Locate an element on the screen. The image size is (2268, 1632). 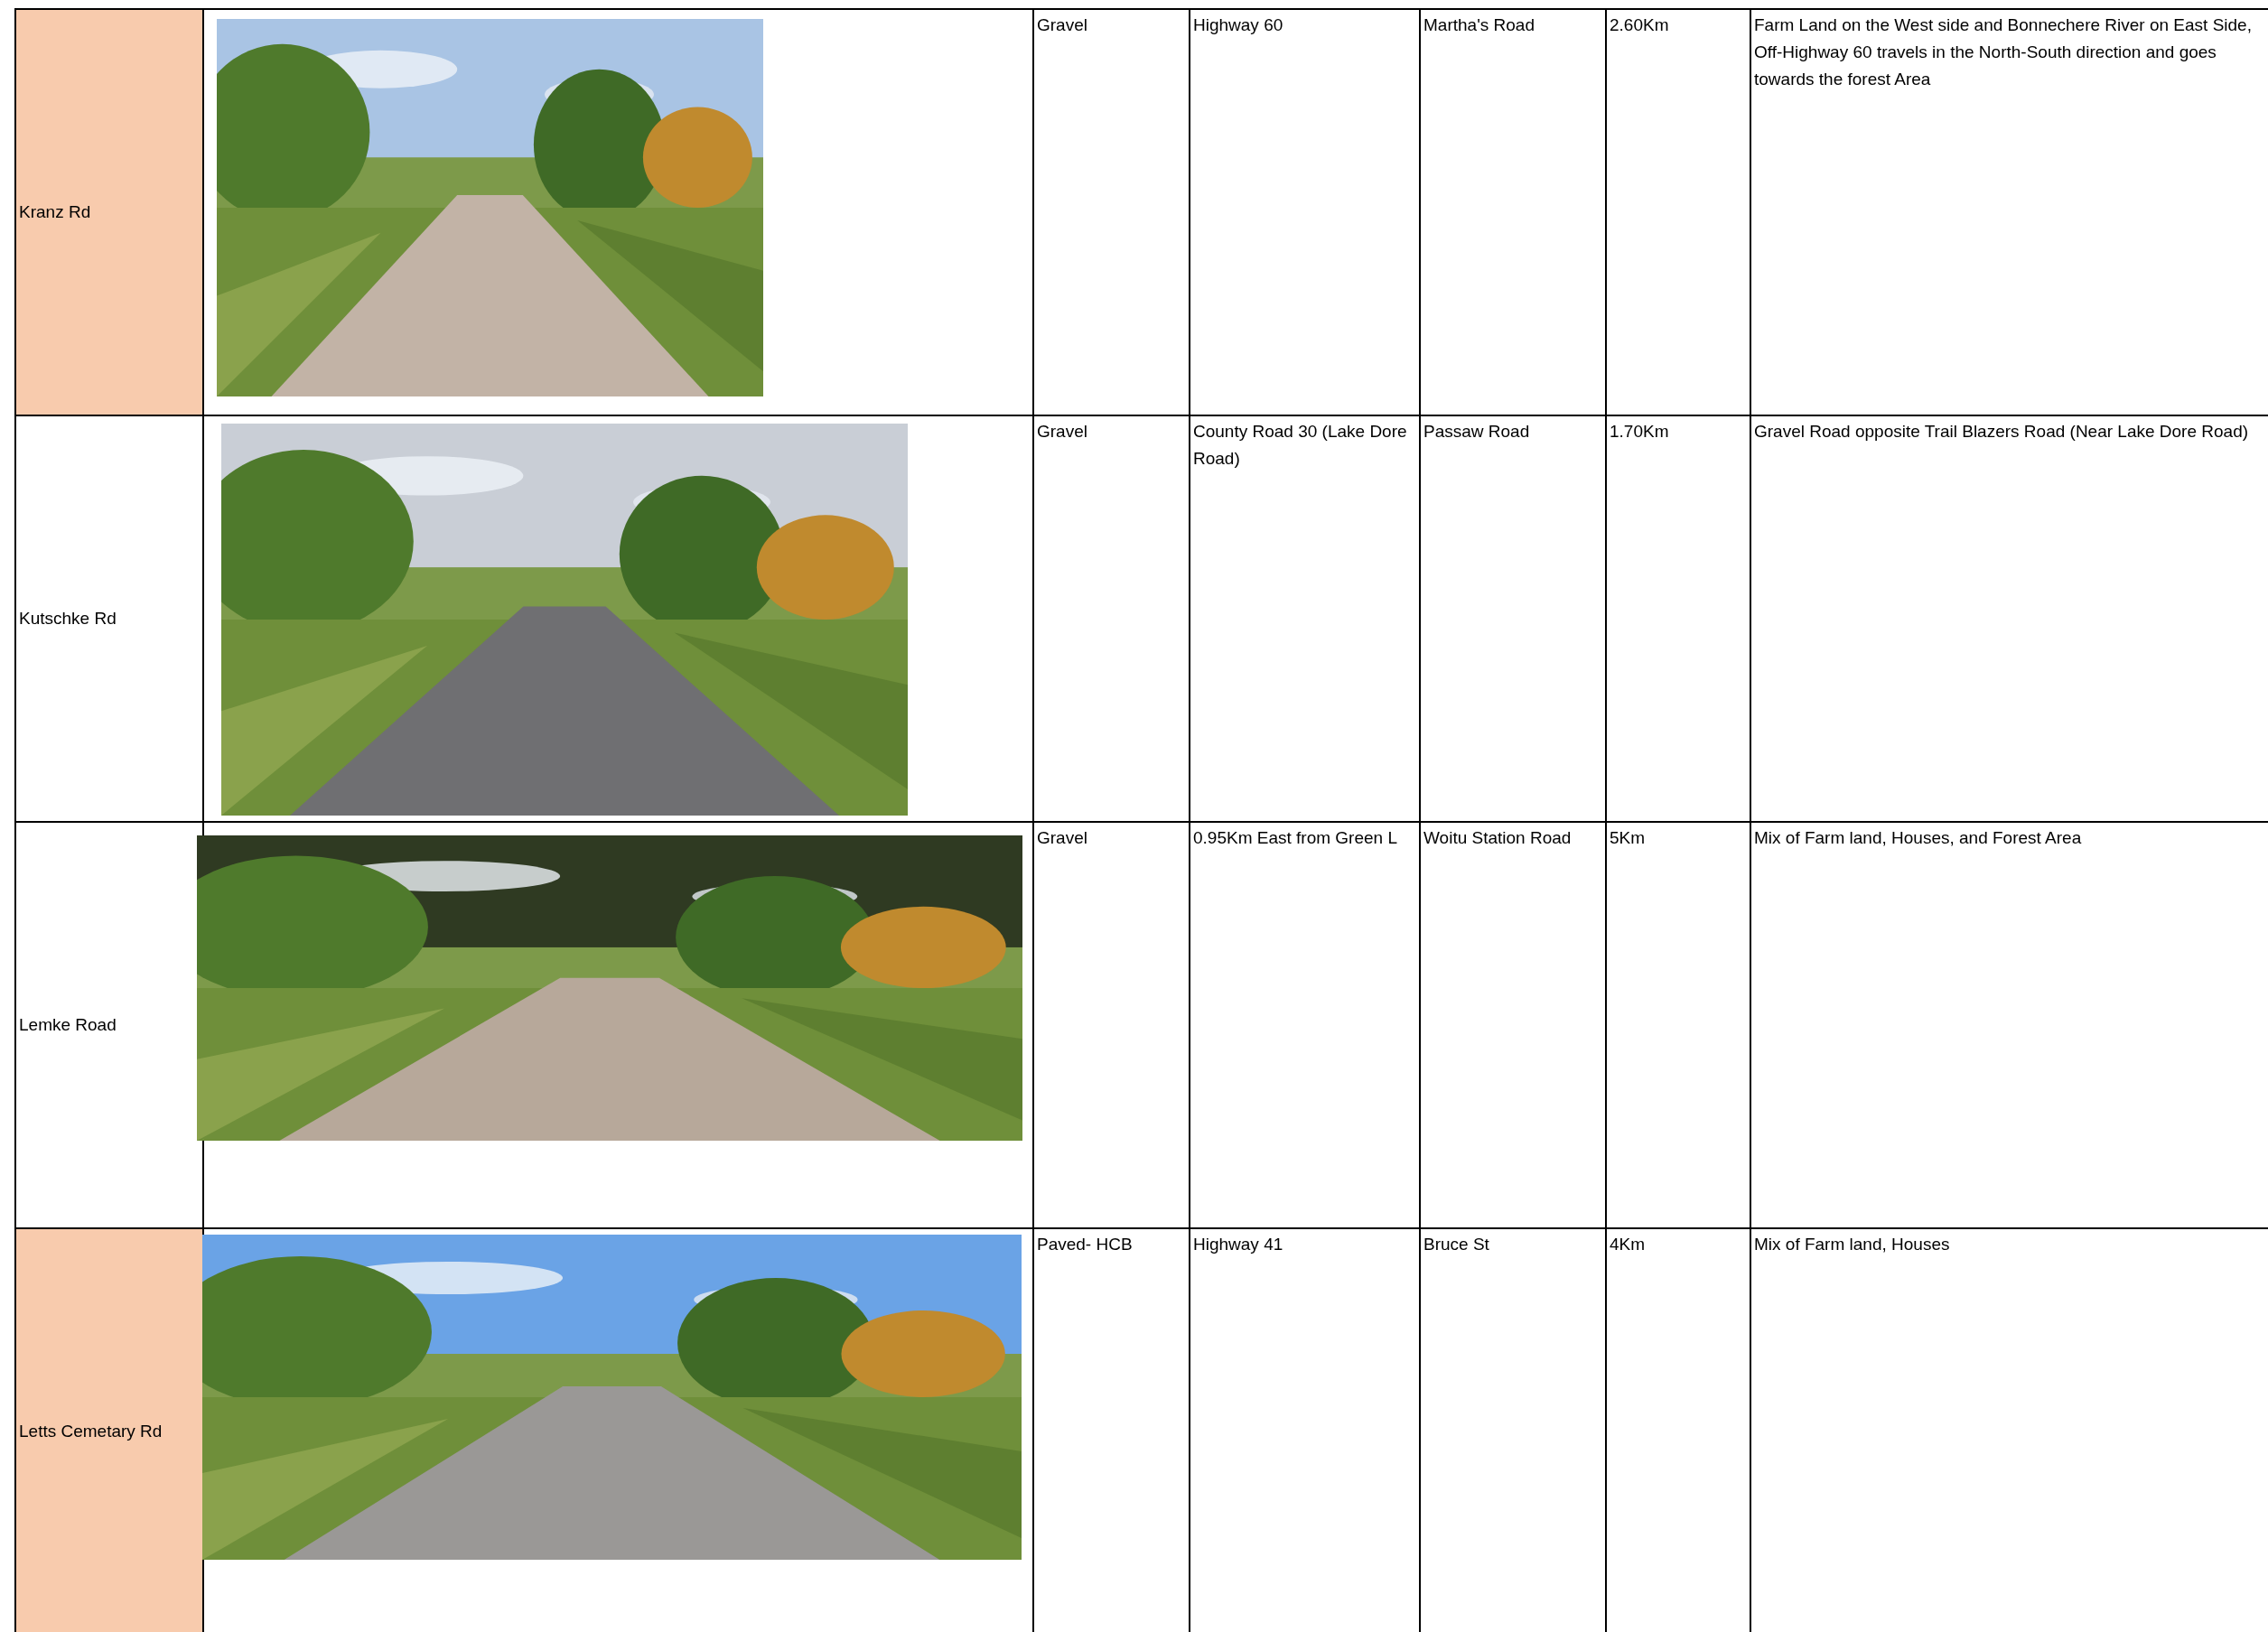
table-cell: Lemke Road is located at coordinates (108, 1026).